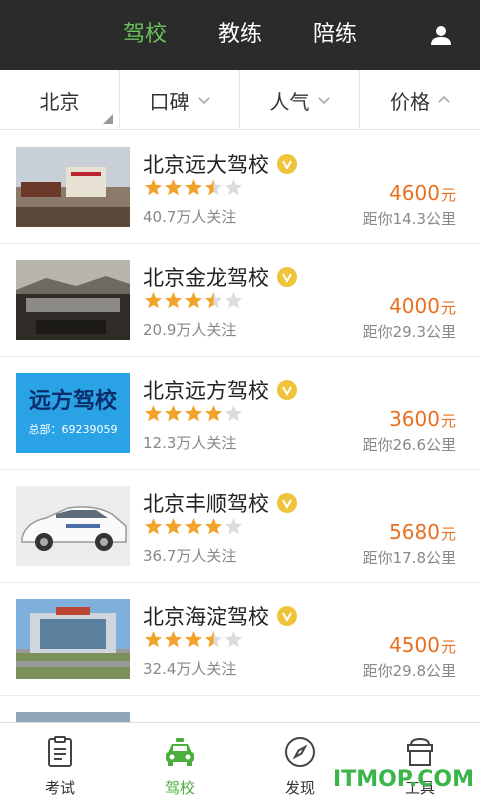 Image resolution: width=480 pixels, height=801 pixels. I want to click on top-nav-bar: 驾校 教练 陪练, so click(240, 35).